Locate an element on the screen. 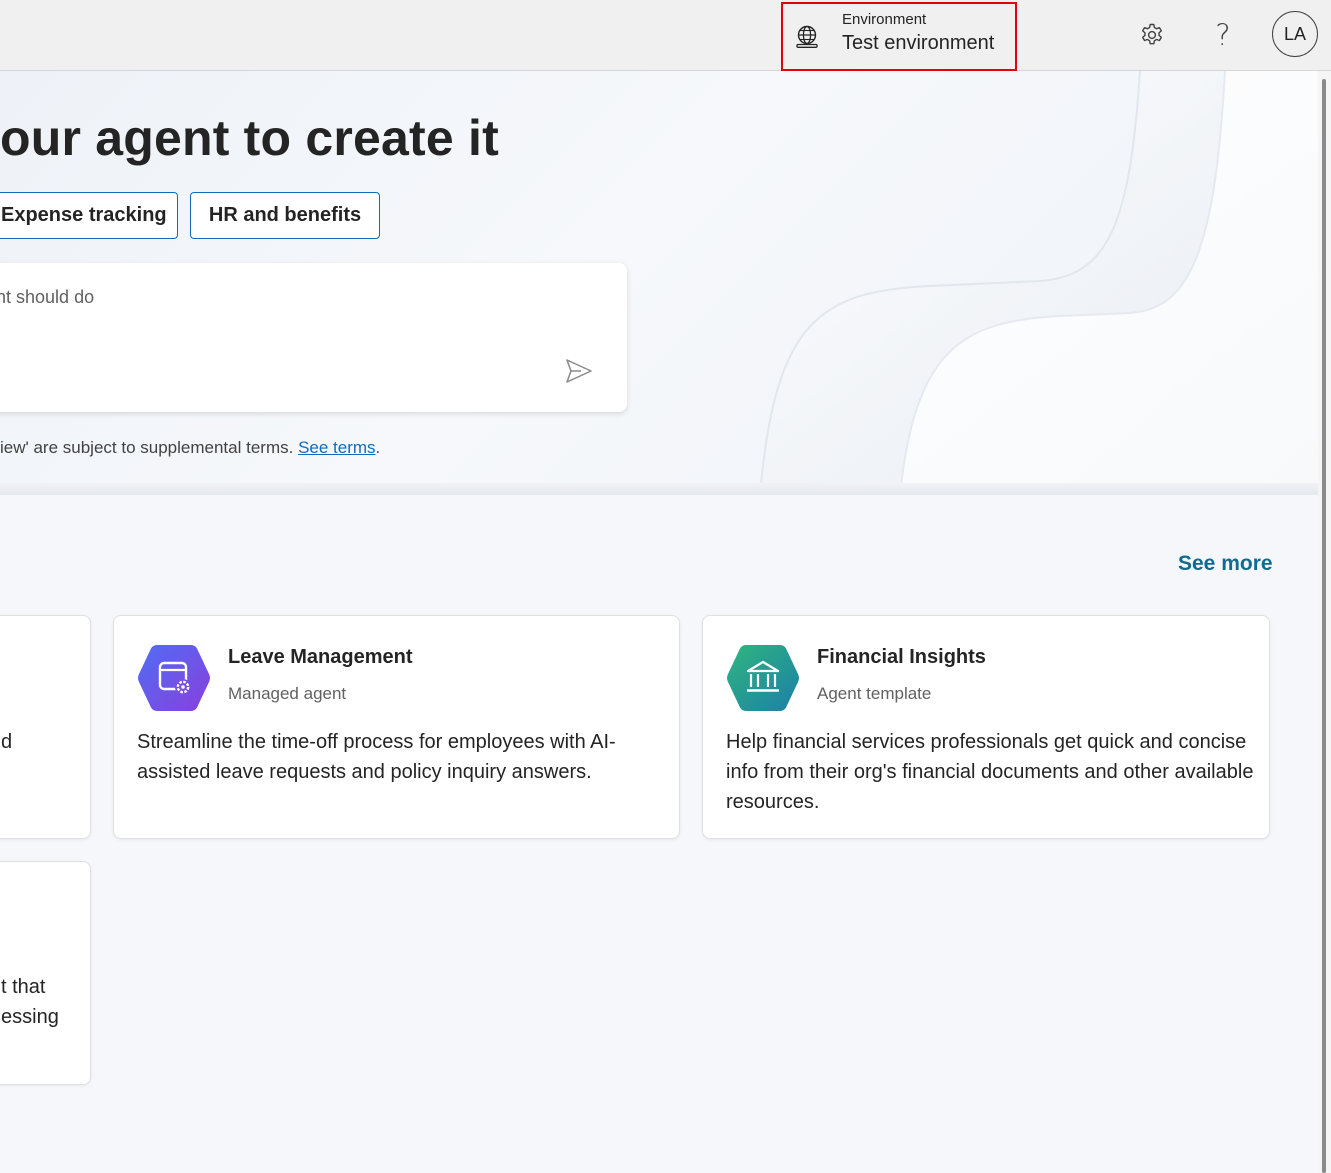 This screenshot has width=1331, height=1173. card-title: Financial Insights is located at coordinates (901, 657).